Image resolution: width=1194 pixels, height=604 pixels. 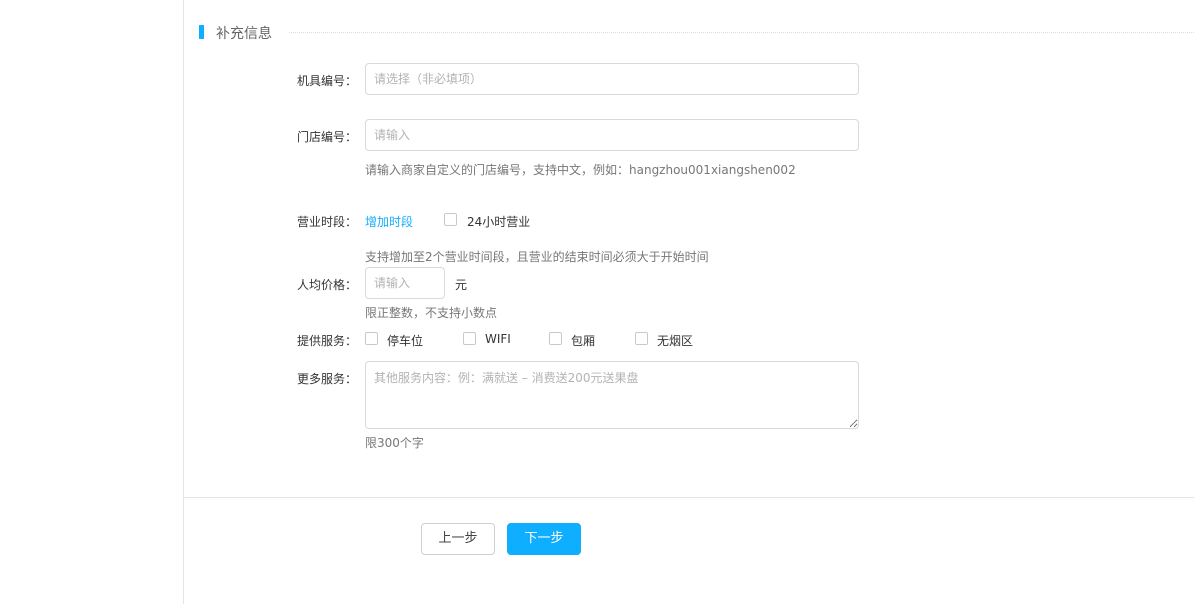 I want to click on section-header: 补充信息, so click(x=696, y=32).